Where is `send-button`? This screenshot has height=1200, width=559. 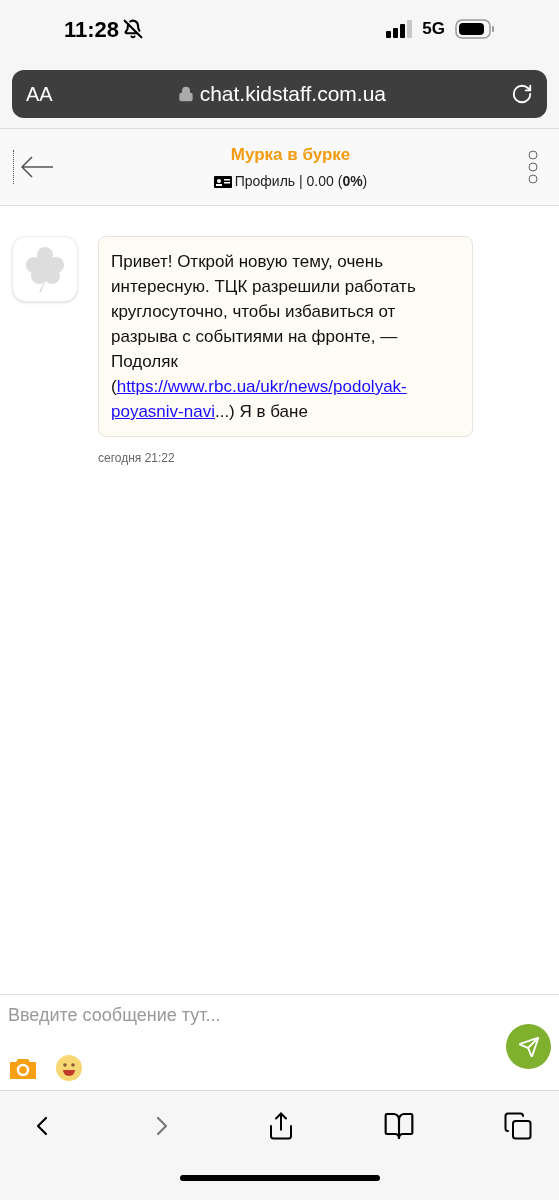
send-button is located at coordinates (528, 1046).